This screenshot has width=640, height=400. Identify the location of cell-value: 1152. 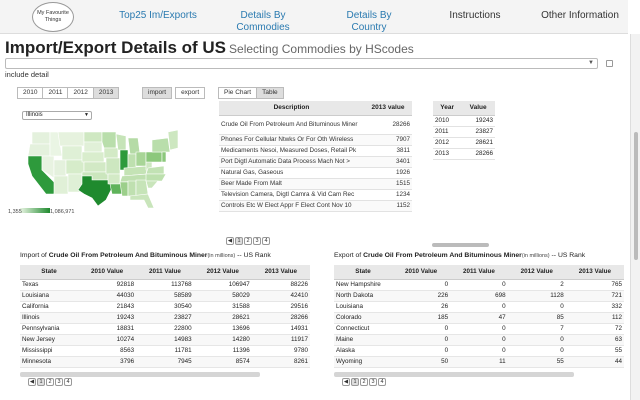
(388, 206).